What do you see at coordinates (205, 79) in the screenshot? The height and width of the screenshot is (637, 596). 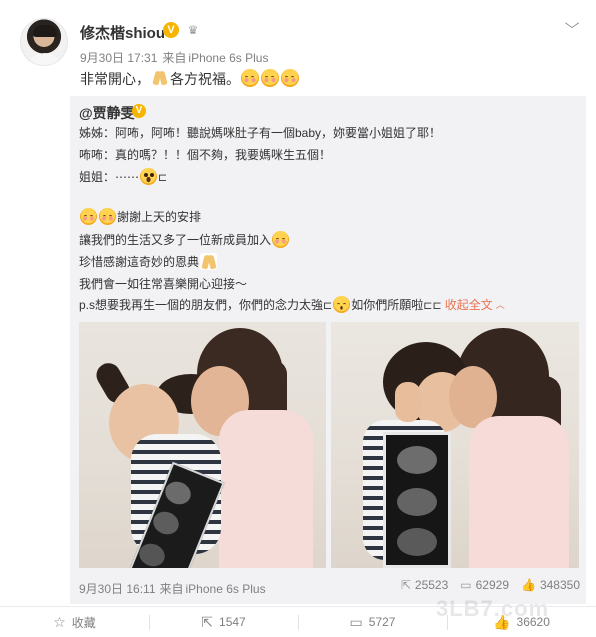 I see `post-text-part-b: 各方祝福。` at bounding box center [205, 79].